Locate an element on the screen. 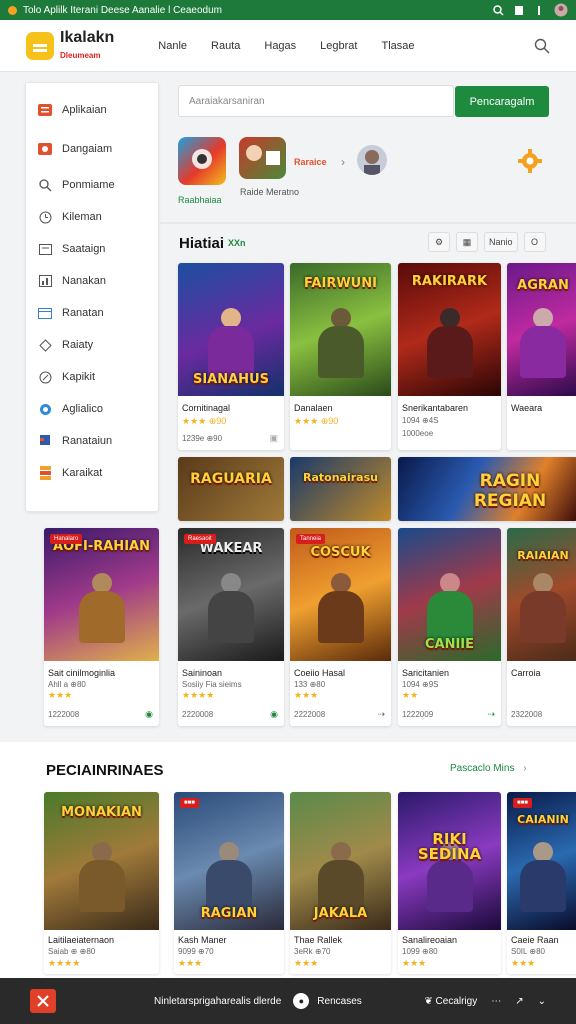  see-more-link: Pascaclo Mins › is located at coordinates (488, 768).